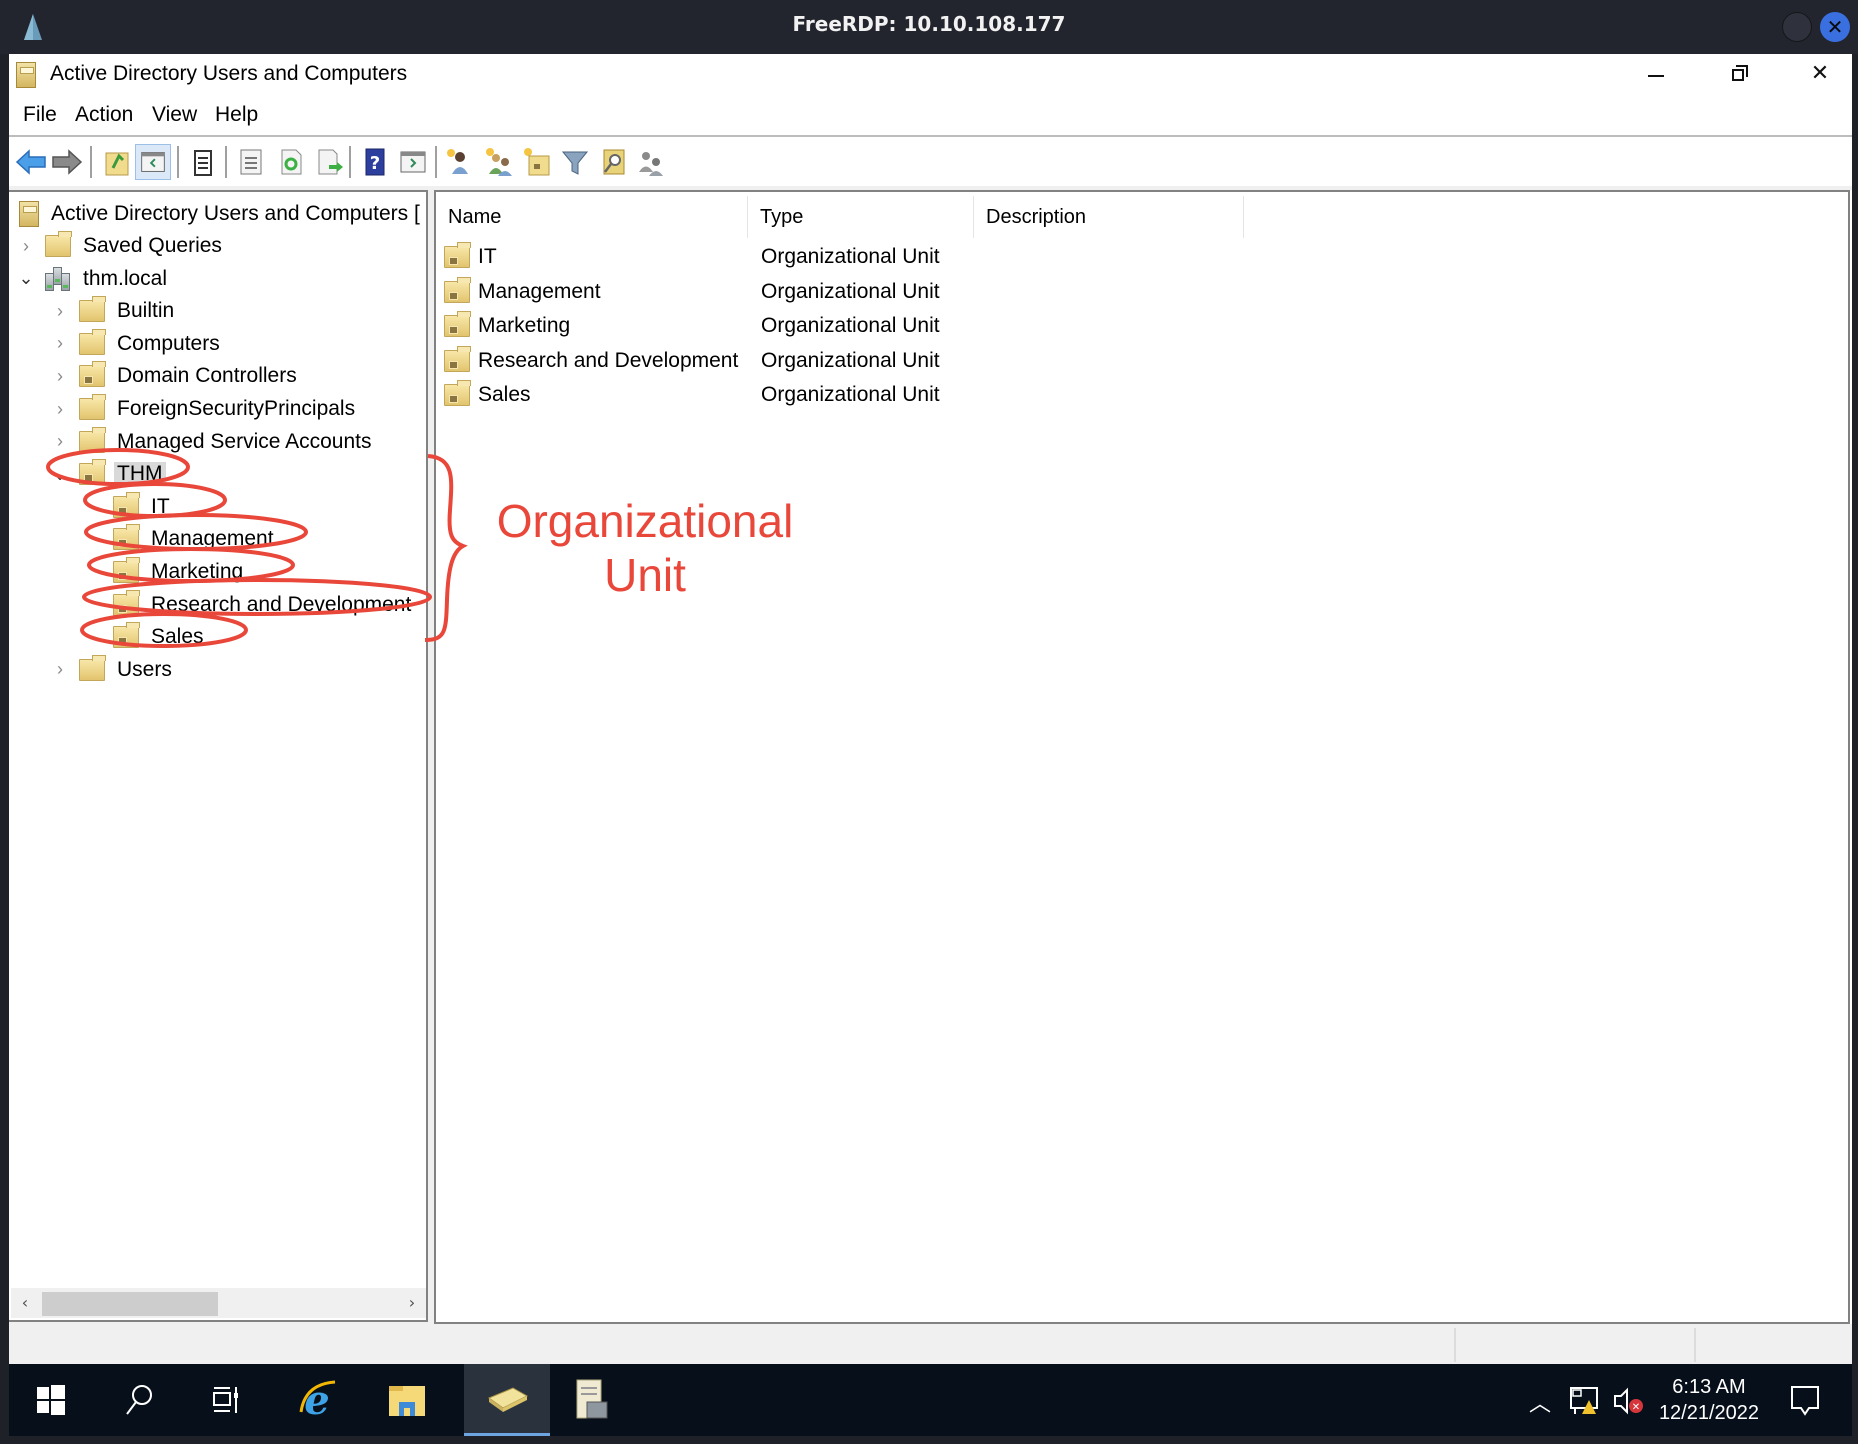 The height and width of the screenshot is (1444, 1858). Describe the element at coordinates (203, 162) in the screenshot. I see `clipboard-icon` at that location.